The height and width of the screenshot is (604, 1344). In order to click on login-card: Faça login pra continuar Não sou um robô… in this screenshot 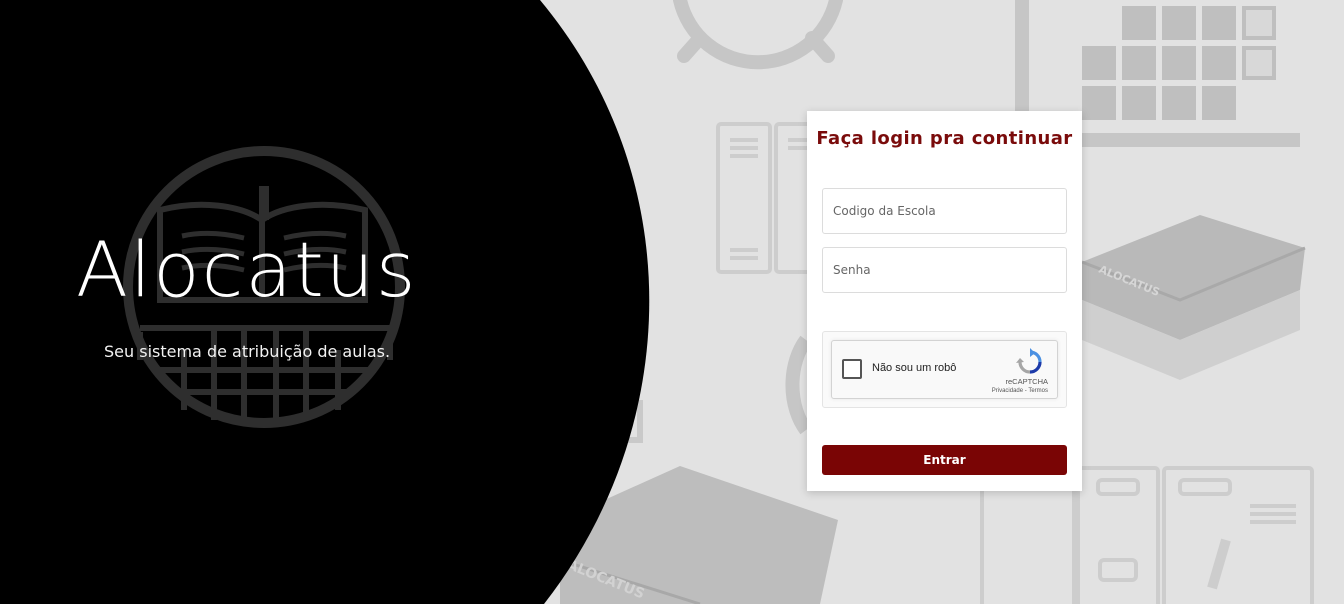, I will do `click(944, 301)`.